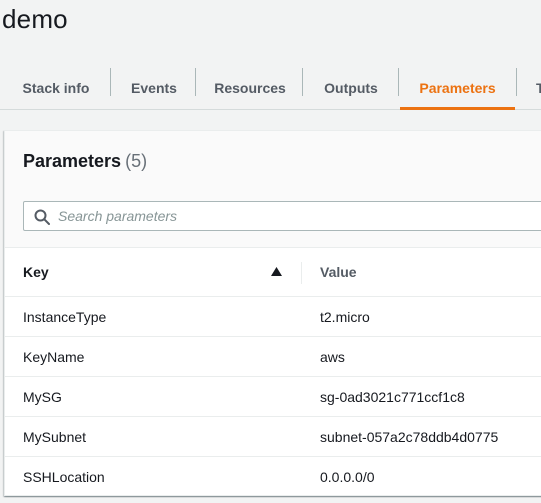 Image resolution: width=541 pixels, height=503 pixels. Describe the element at coordinates (64, 477) in the screenshot. I see `parameter-key: SSHLocation` at that location.